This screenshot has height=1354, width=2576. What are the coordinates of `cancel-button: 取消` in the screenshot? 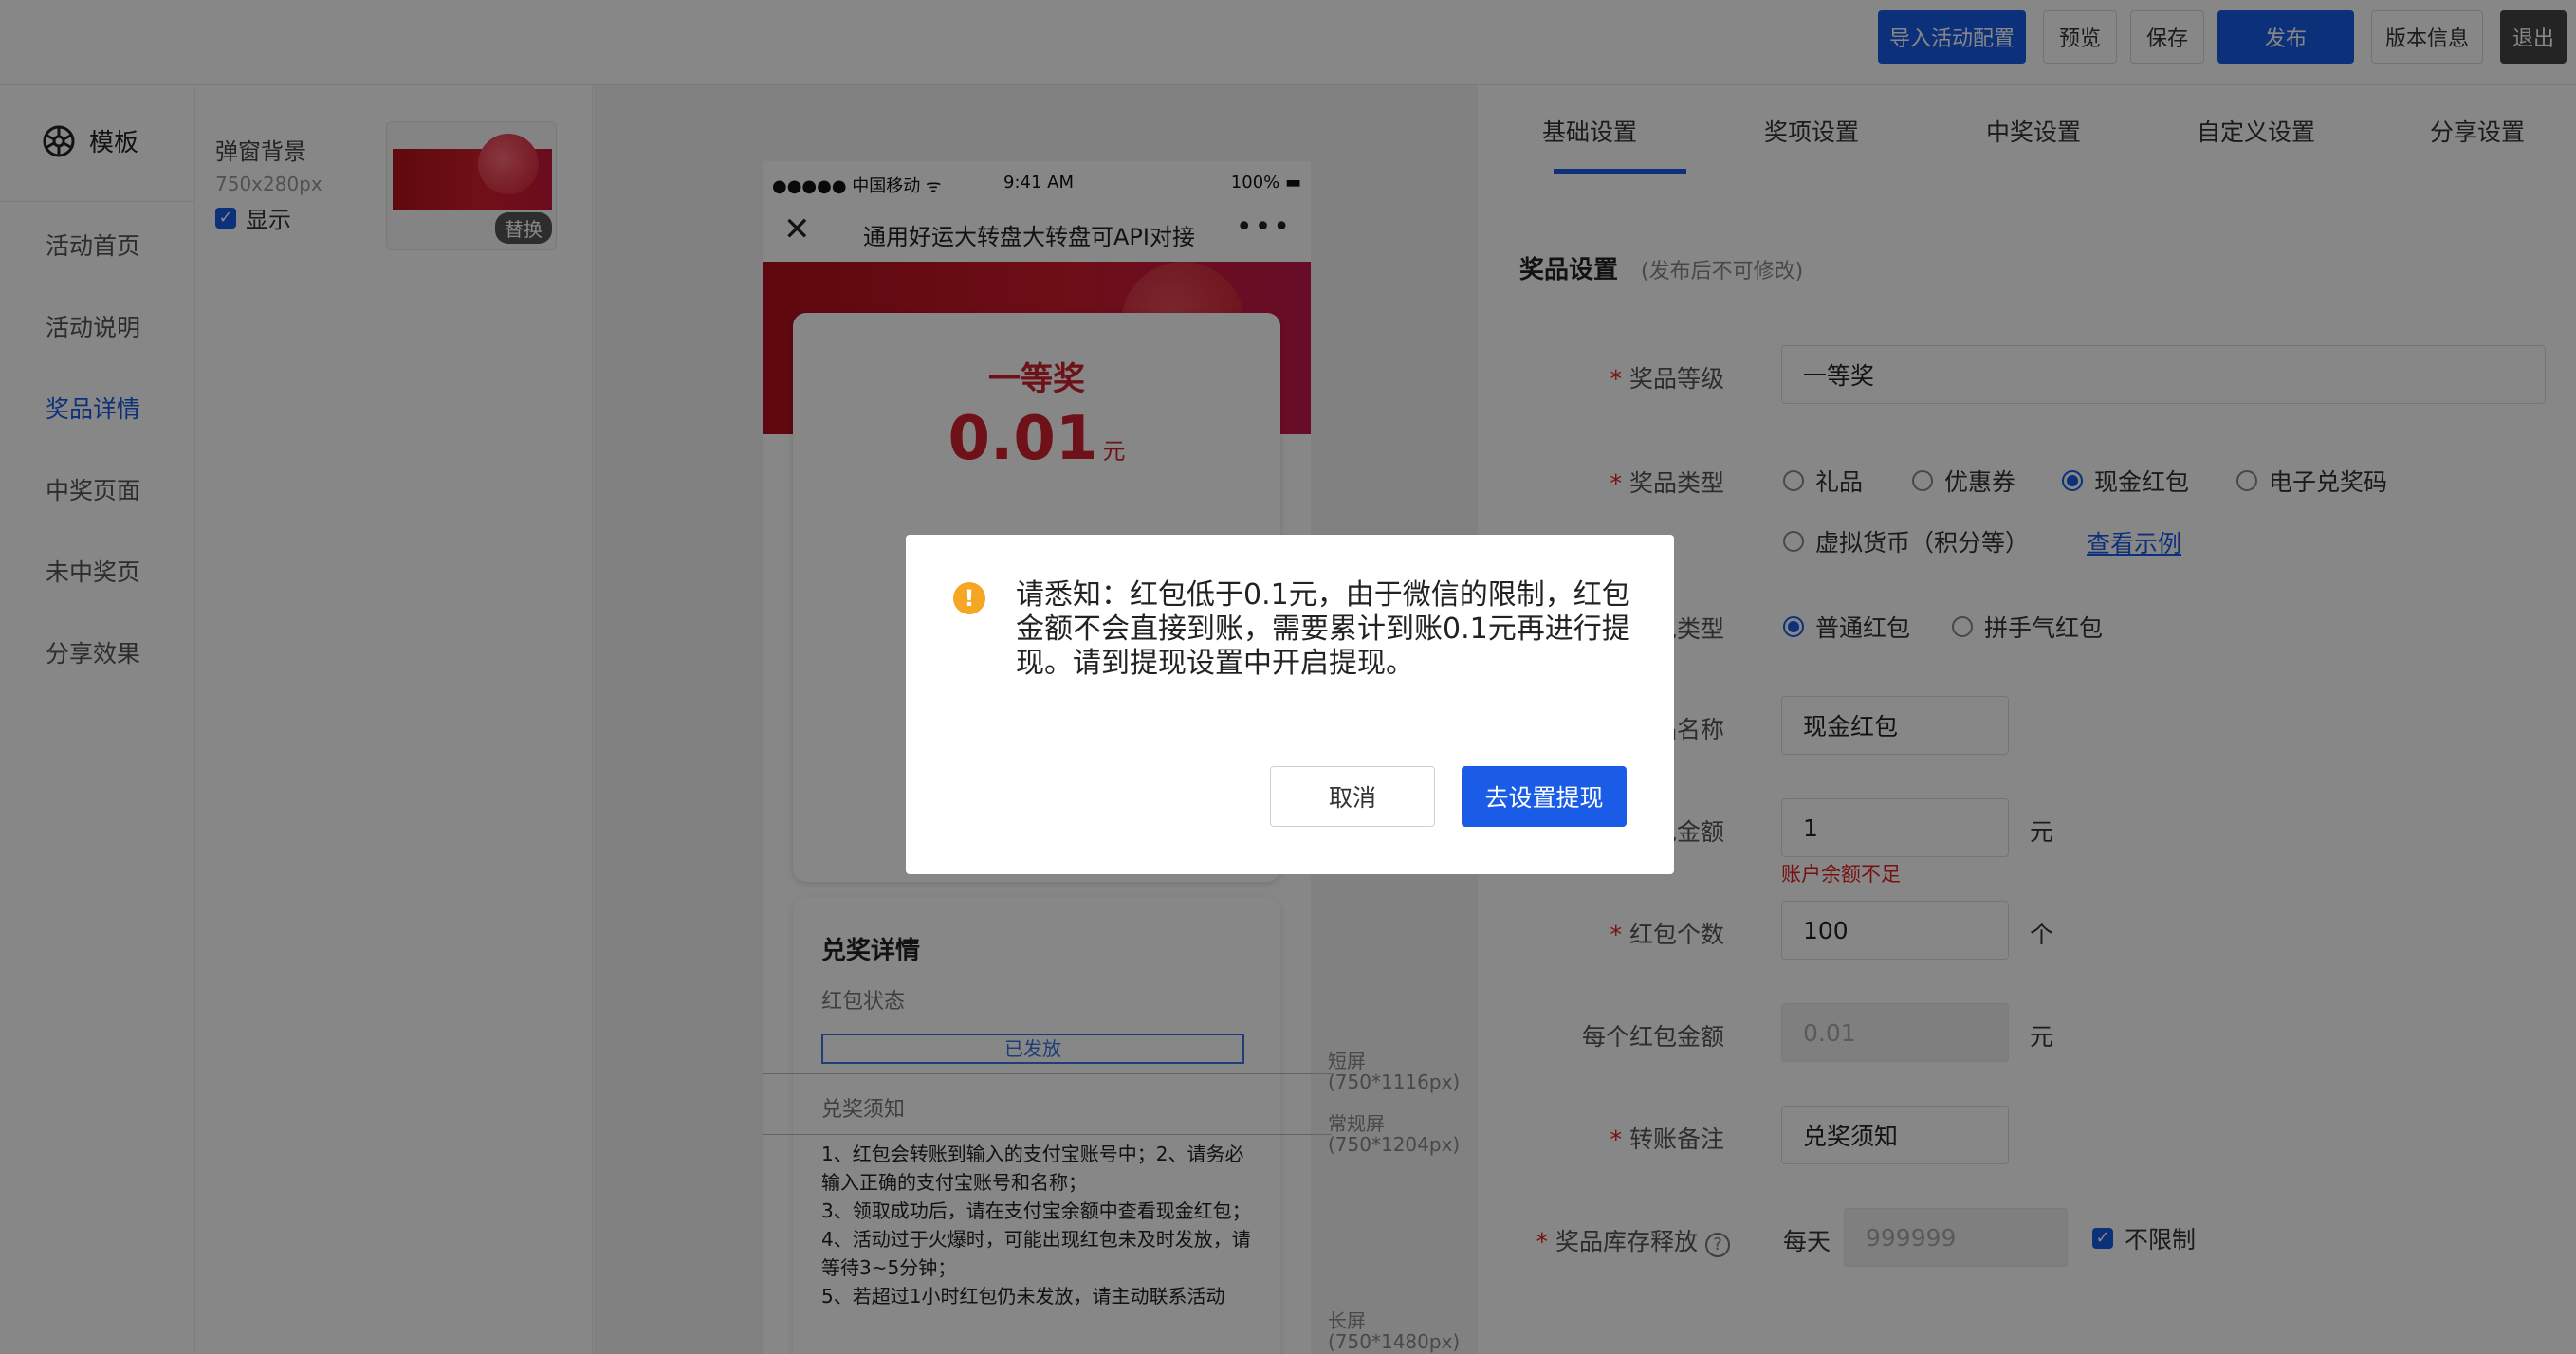 It's located at (1352, 796).